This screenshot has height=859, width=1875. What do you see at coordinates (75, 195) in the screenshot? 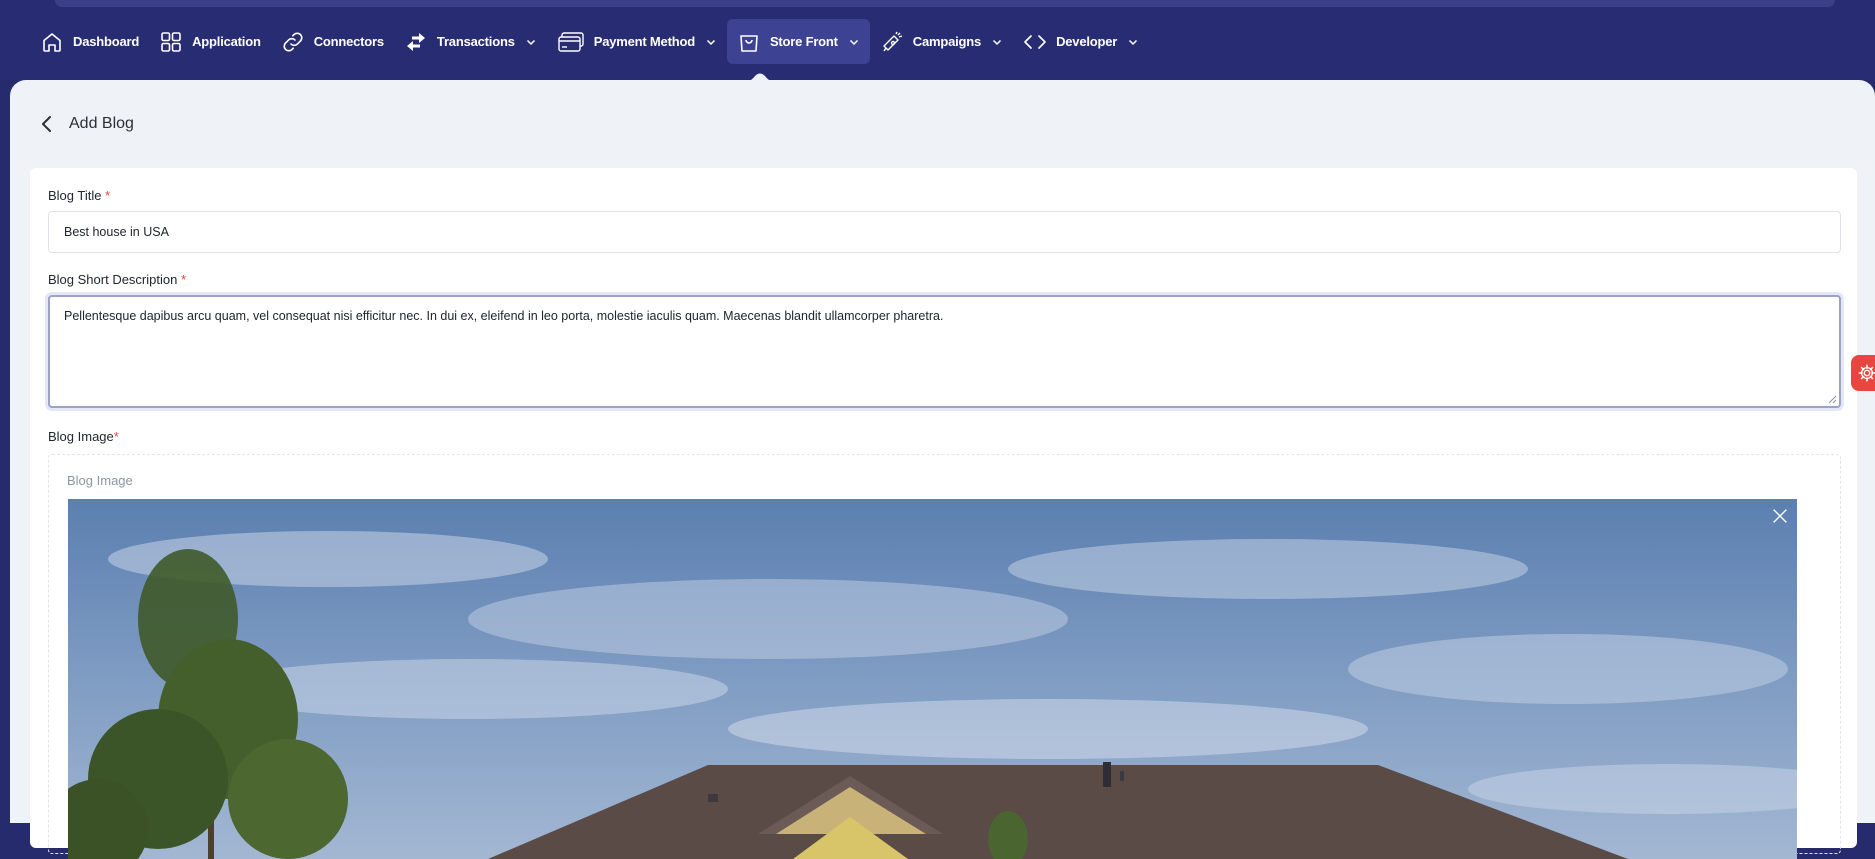
I see `blog-title-label-text: Blog Title` at bounding box center [75, 195].